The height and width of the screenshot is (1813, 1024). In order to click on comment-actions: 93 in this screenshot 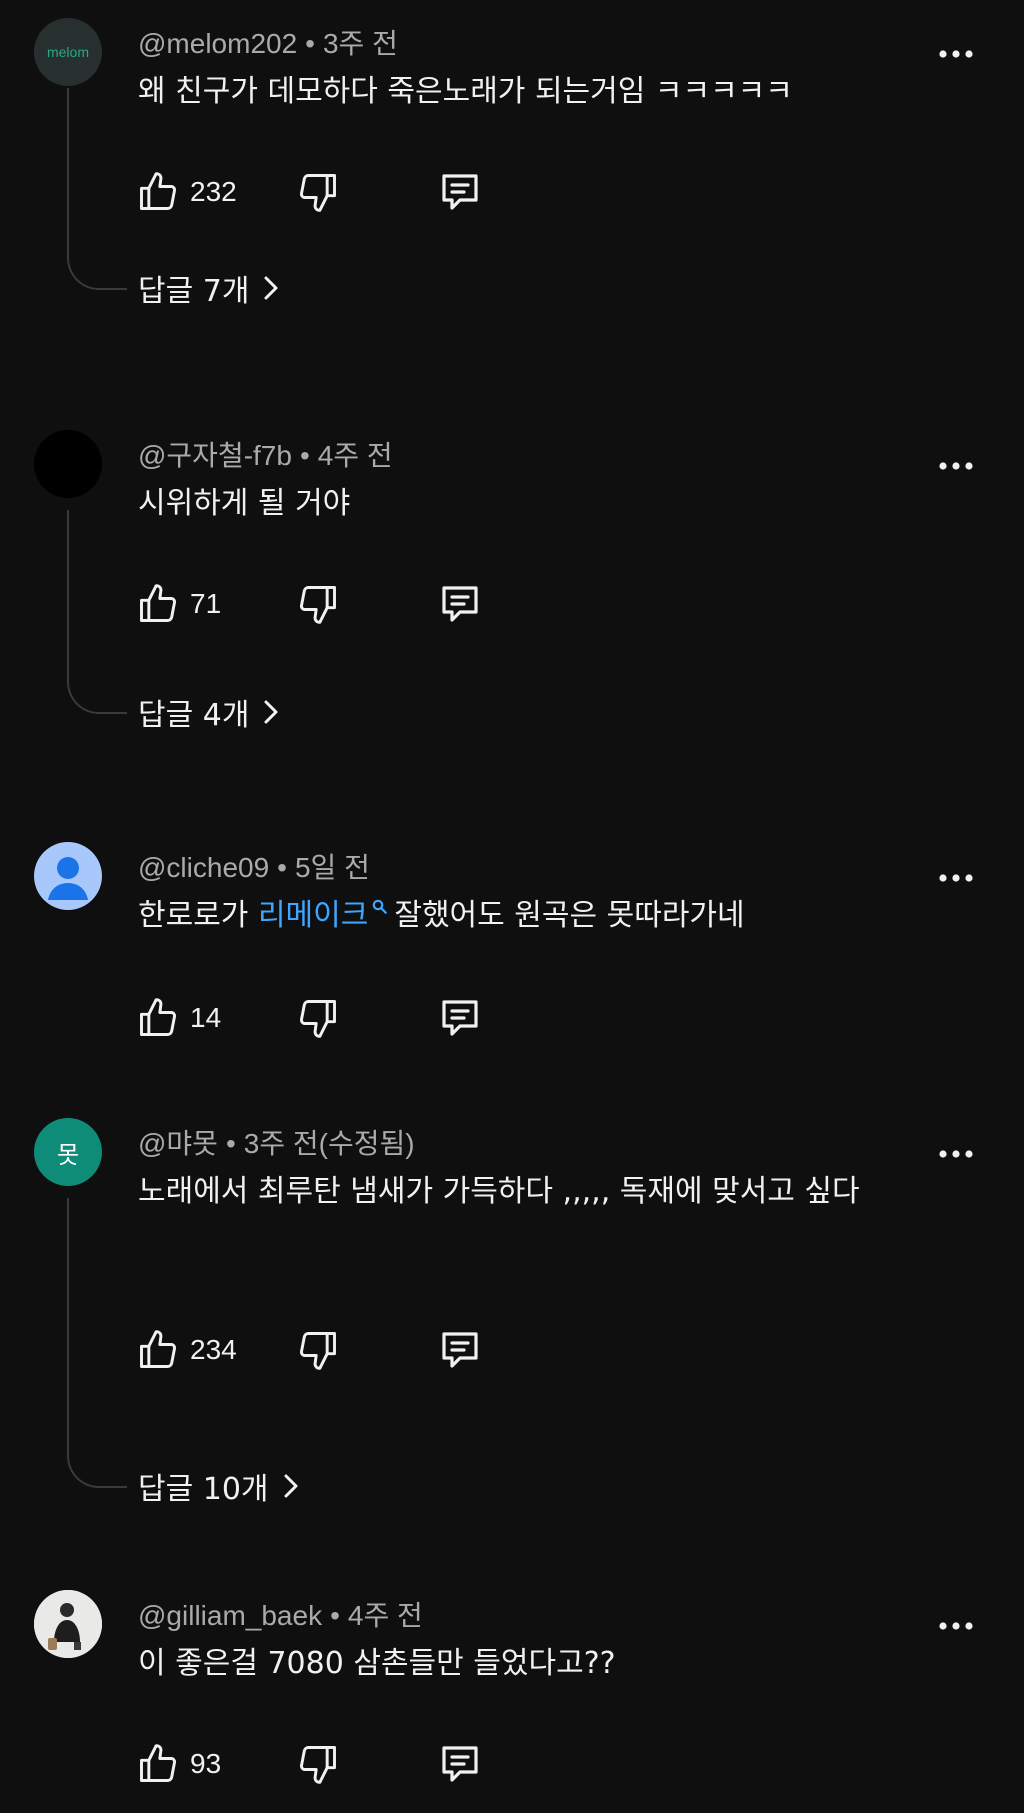, I will do `click(316, 1764)`.